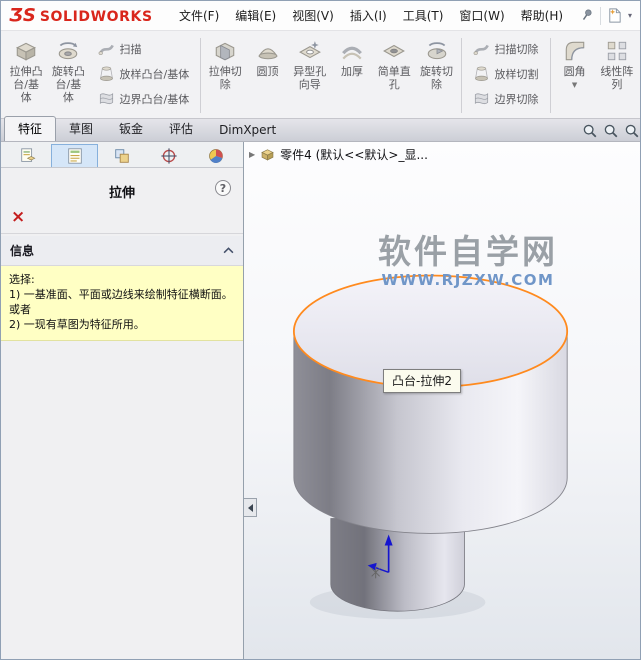 The height and width of the screenshot is (660, 641). I want to click on revolve-boss-icon, so click(68, 51).